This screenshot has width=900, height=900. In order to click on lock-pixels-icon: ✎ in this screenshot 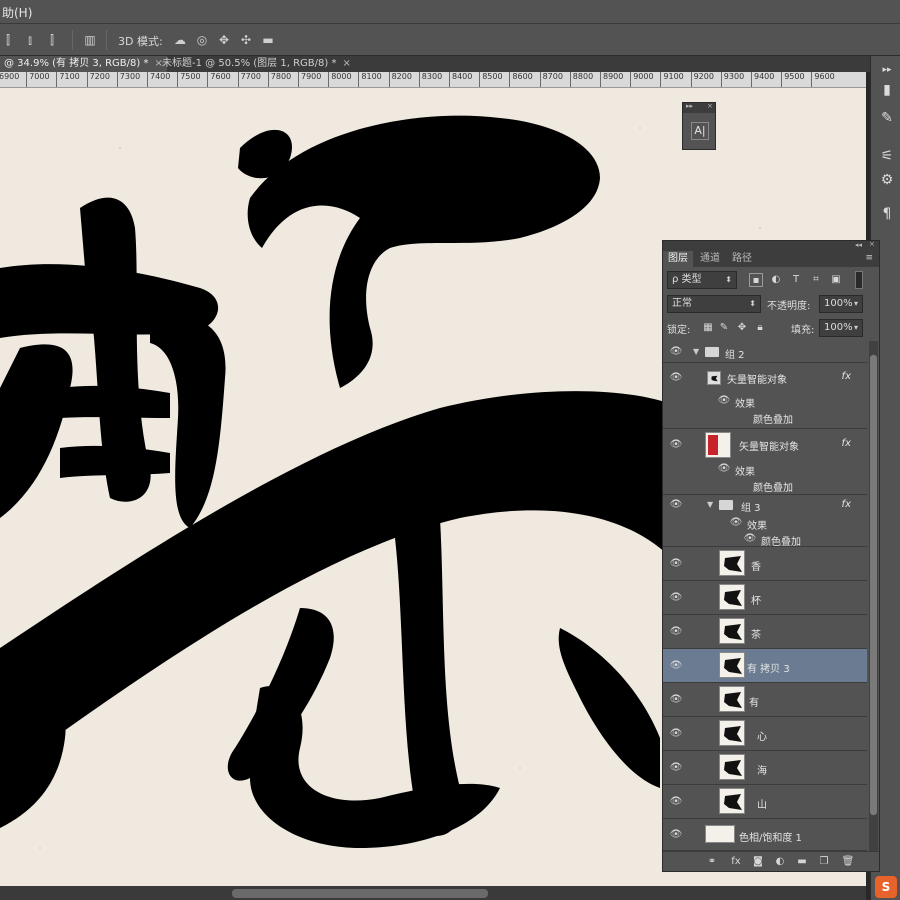, I will do `click(724, 328)`.